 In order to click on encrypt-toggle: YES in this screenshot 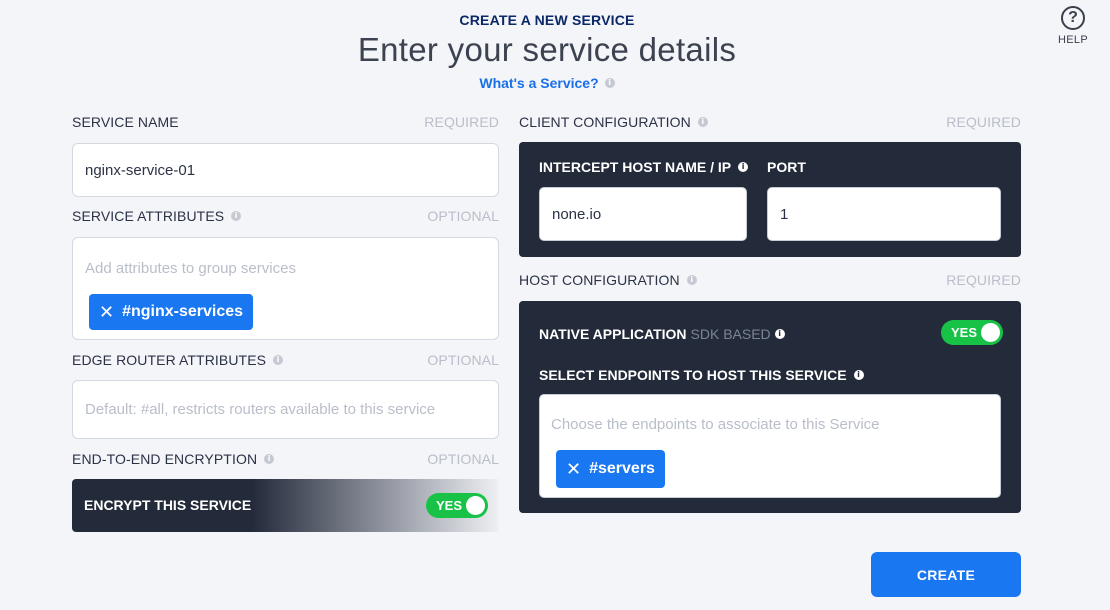, I will do `click(457, 505)`.